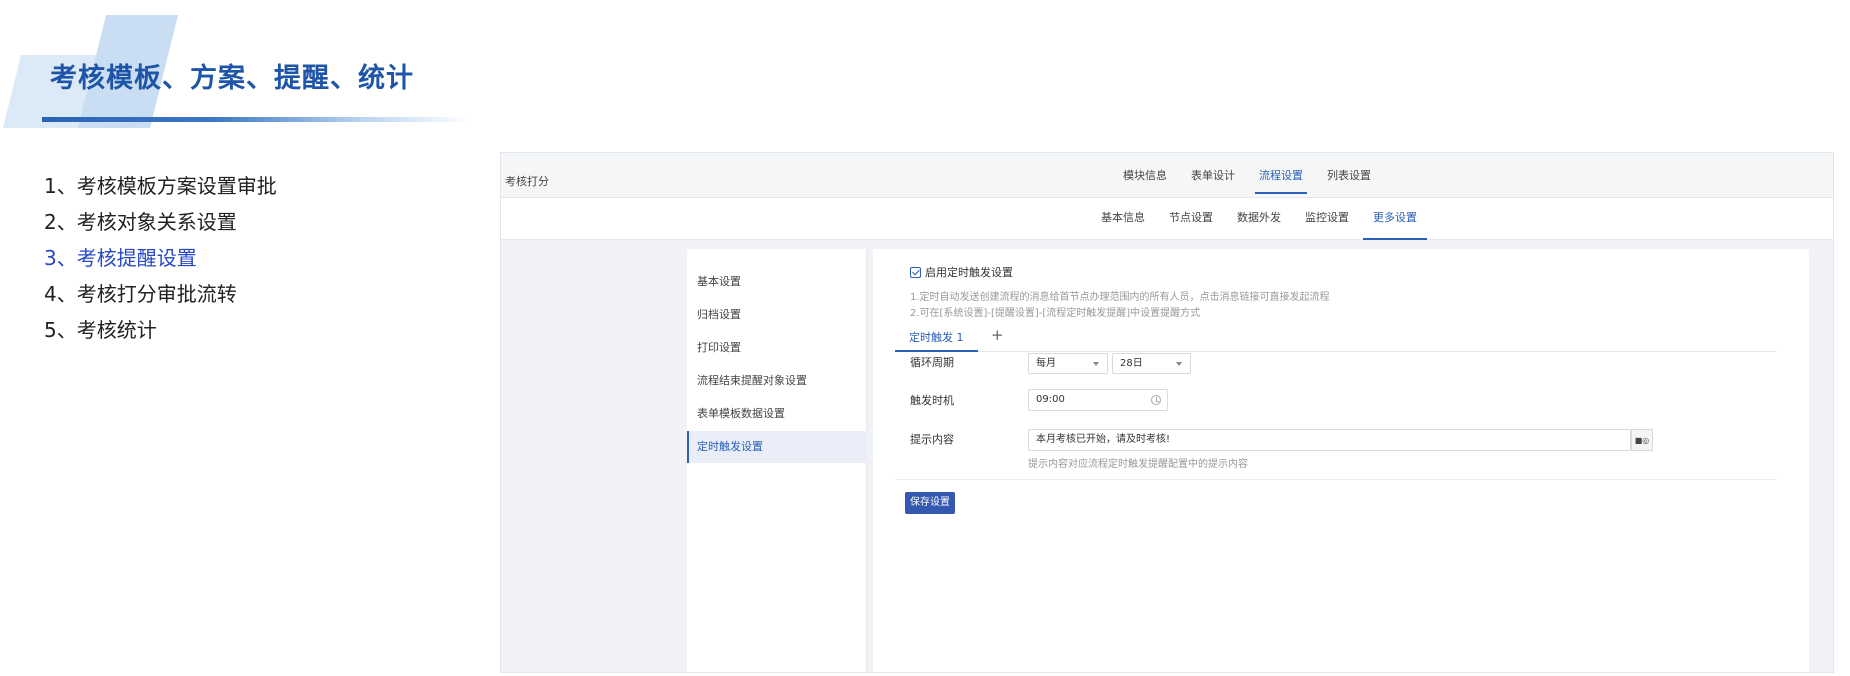 This screenshot has width=1850, height=676. What do you see at coordinates (1281, 175) in the screenshot?
I see `tab-process-settings: 流程设置` at bounding box center [1281, 175].